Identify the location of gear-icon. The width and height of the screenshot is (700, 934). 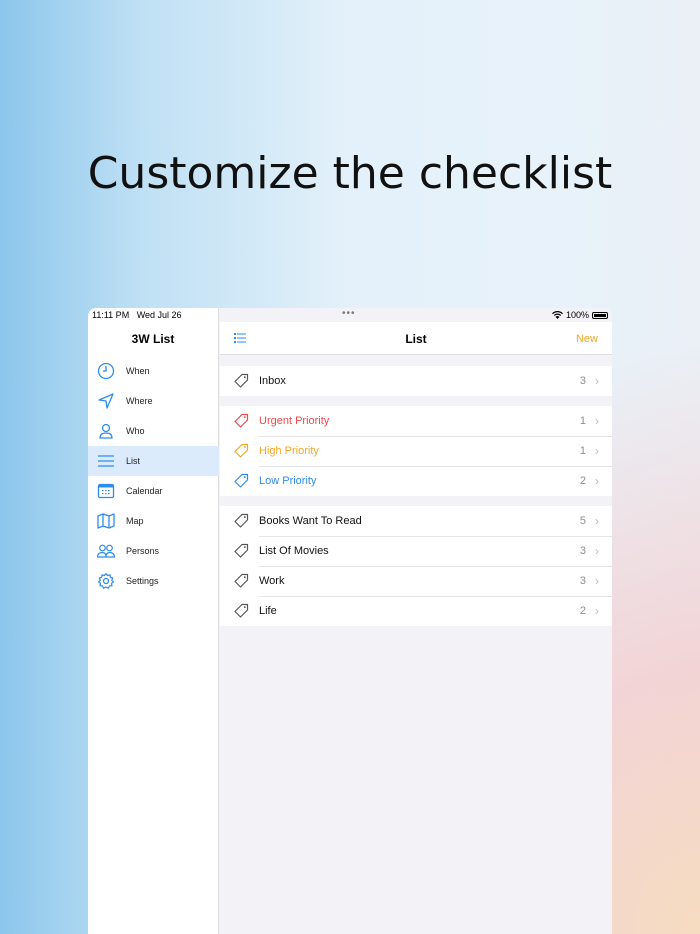
(106, 580).